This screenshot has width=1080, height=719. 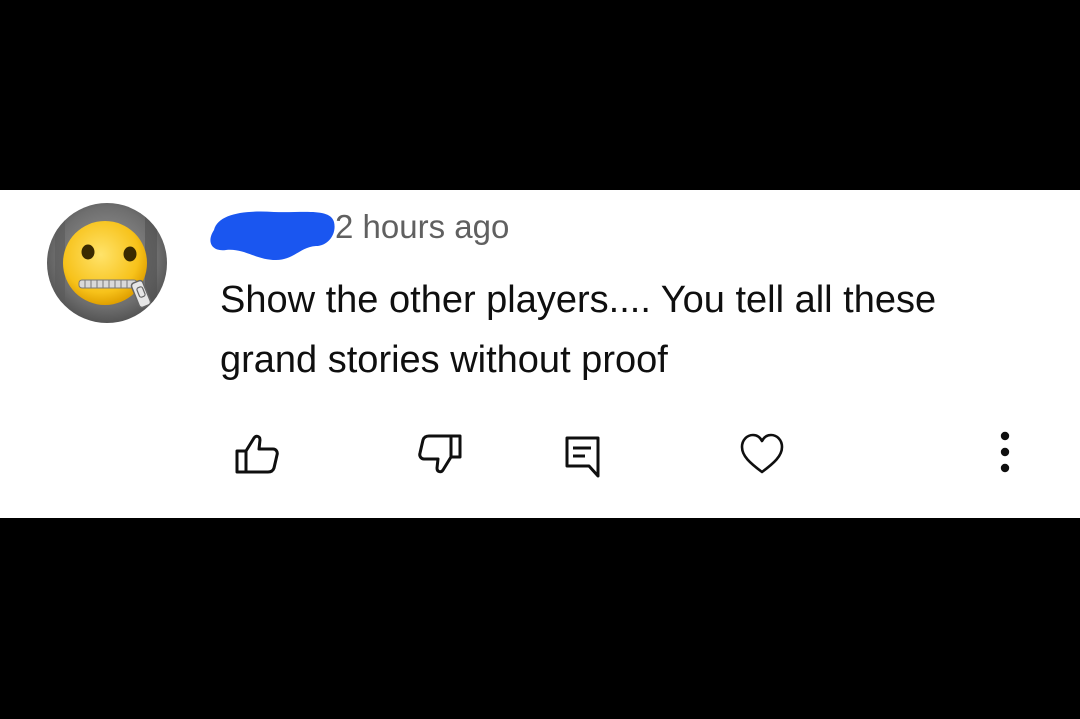 I want to click on reply-button, so click(x=582, y=454).